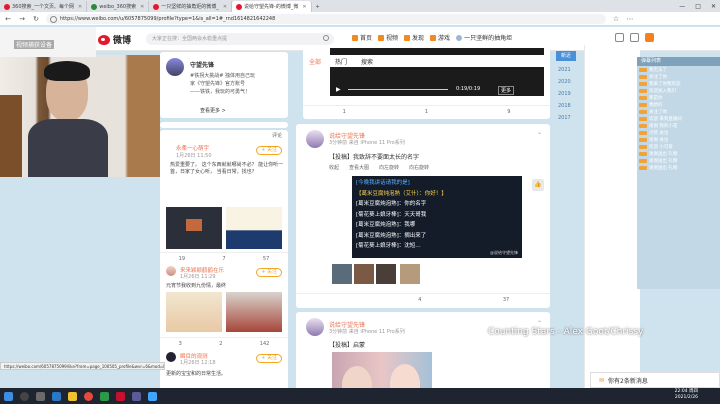 The image size is (720, 404). What do you see at coordinates (72, 396) in the screenshot?
I see `folder-icon` at bounding box center [72, 396].